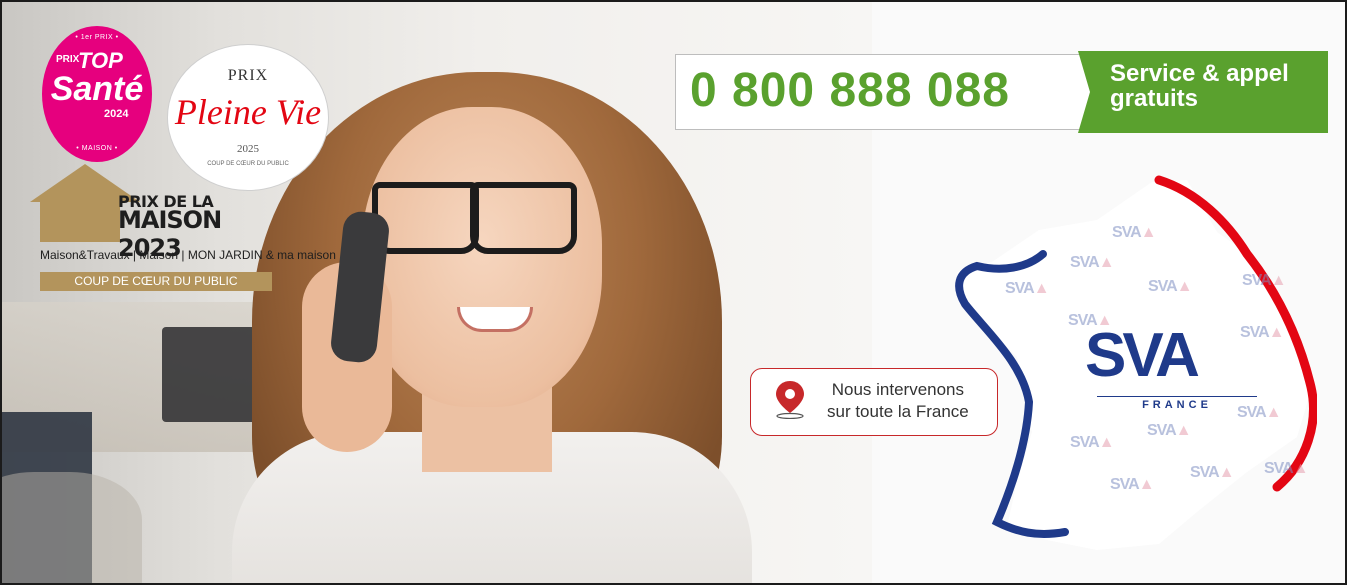  What do you see at coordinates (80, 222) in the screenshot?
I see `house-icon-body` at bounding box center [80, 222].